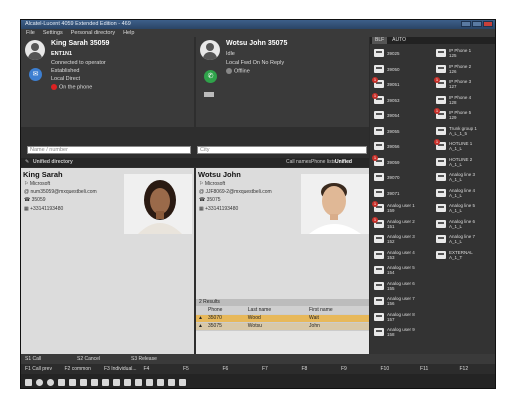 Image resolution: width=519 pixels, height=409 pixels. Describe the element at coordinates (61, 382) in the screenshot. I see `mic-icon` at that location.